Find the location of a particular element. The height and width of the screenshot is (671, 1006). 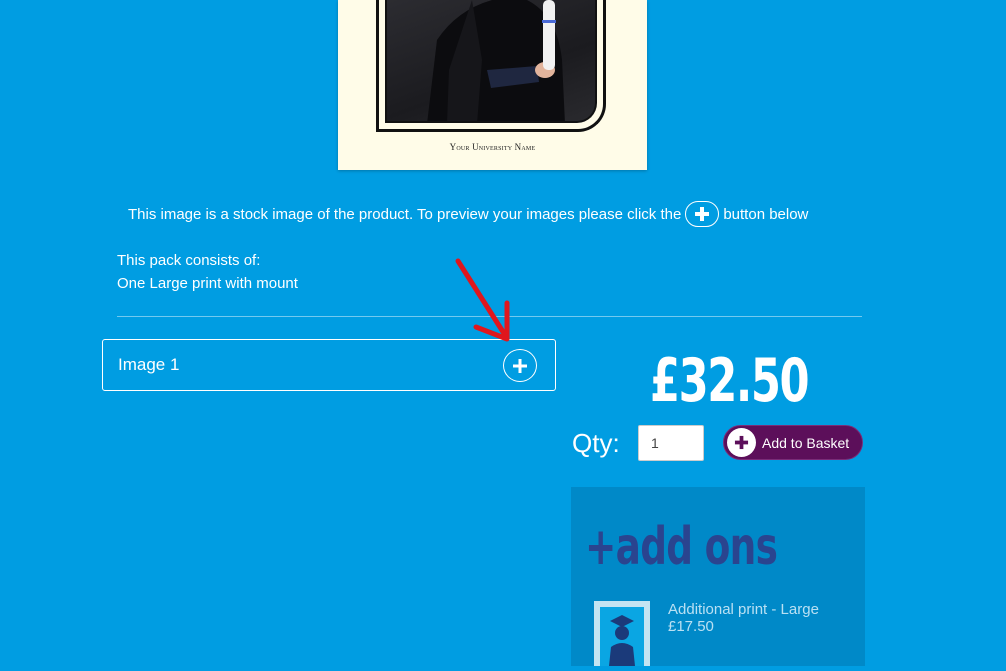

product-preview-image: Your University Name is located at coordinates (492, 85).